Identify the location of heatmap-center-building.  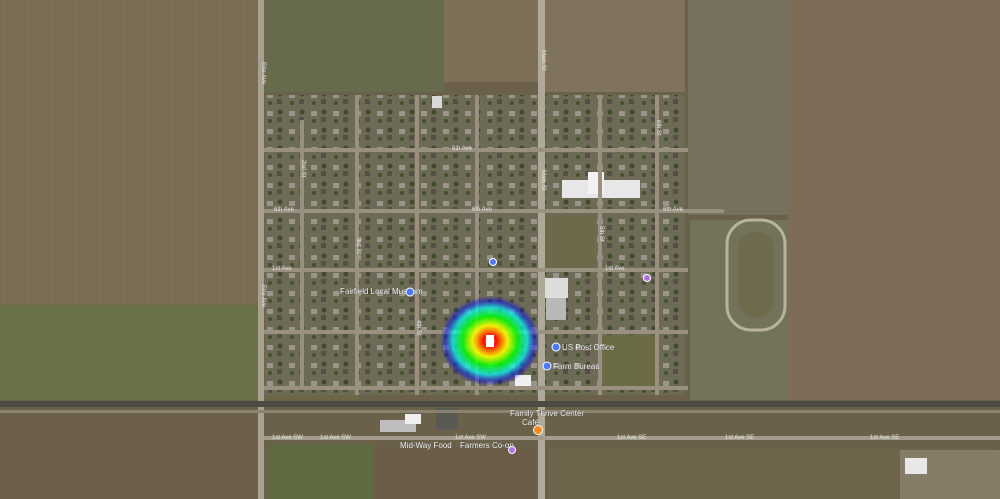
(490, 341).